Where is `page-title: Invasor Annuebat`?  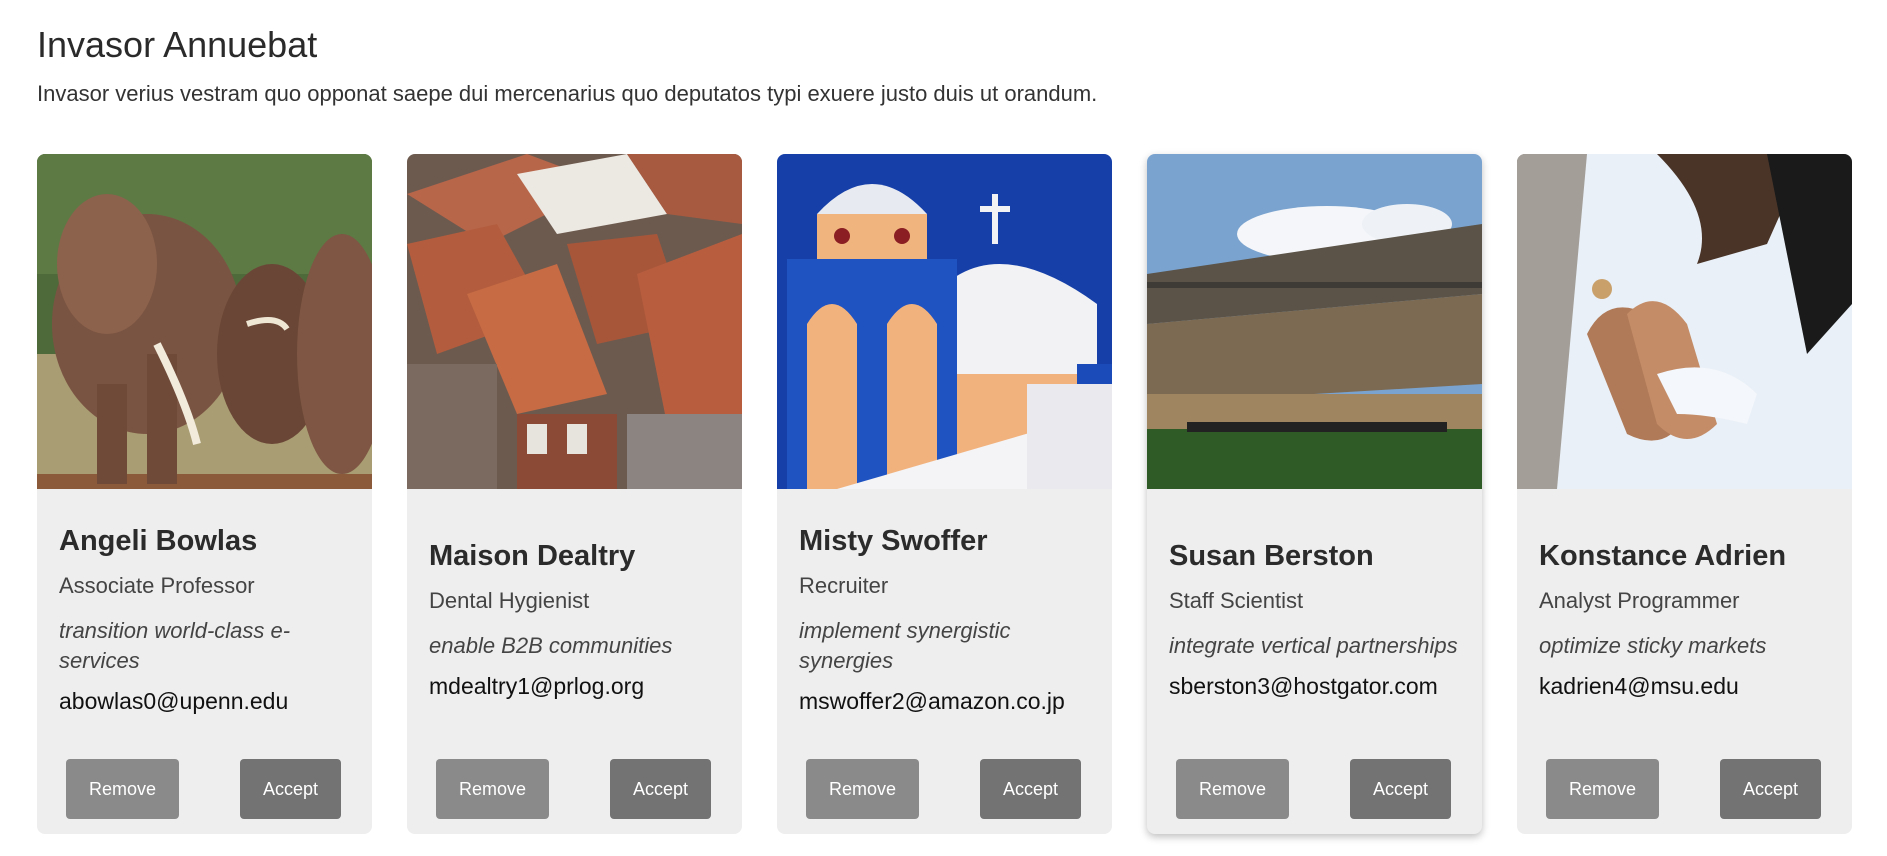 page-title: Invasor Annuebat is located at coordinates (177, 44).